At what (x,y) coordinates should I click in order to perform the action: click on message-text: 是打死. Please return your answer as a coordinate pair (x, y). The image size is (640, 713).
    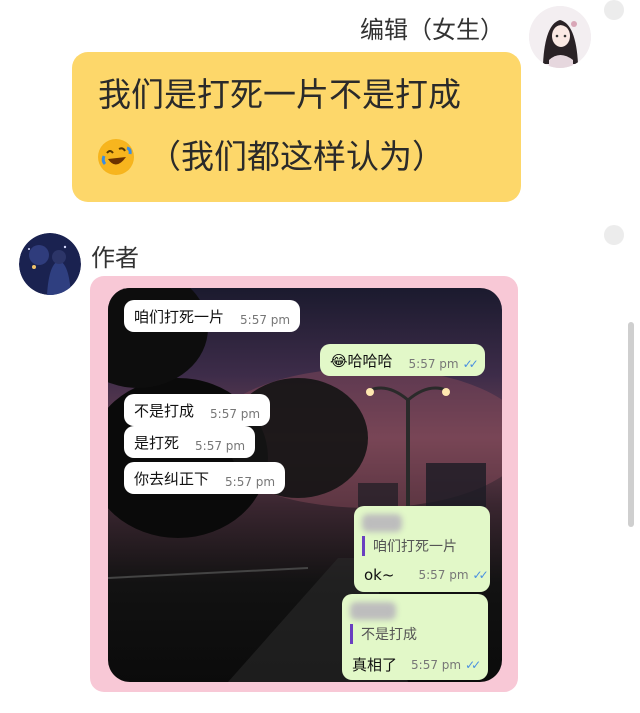
    Looking at the image, I should click on (157, 442).